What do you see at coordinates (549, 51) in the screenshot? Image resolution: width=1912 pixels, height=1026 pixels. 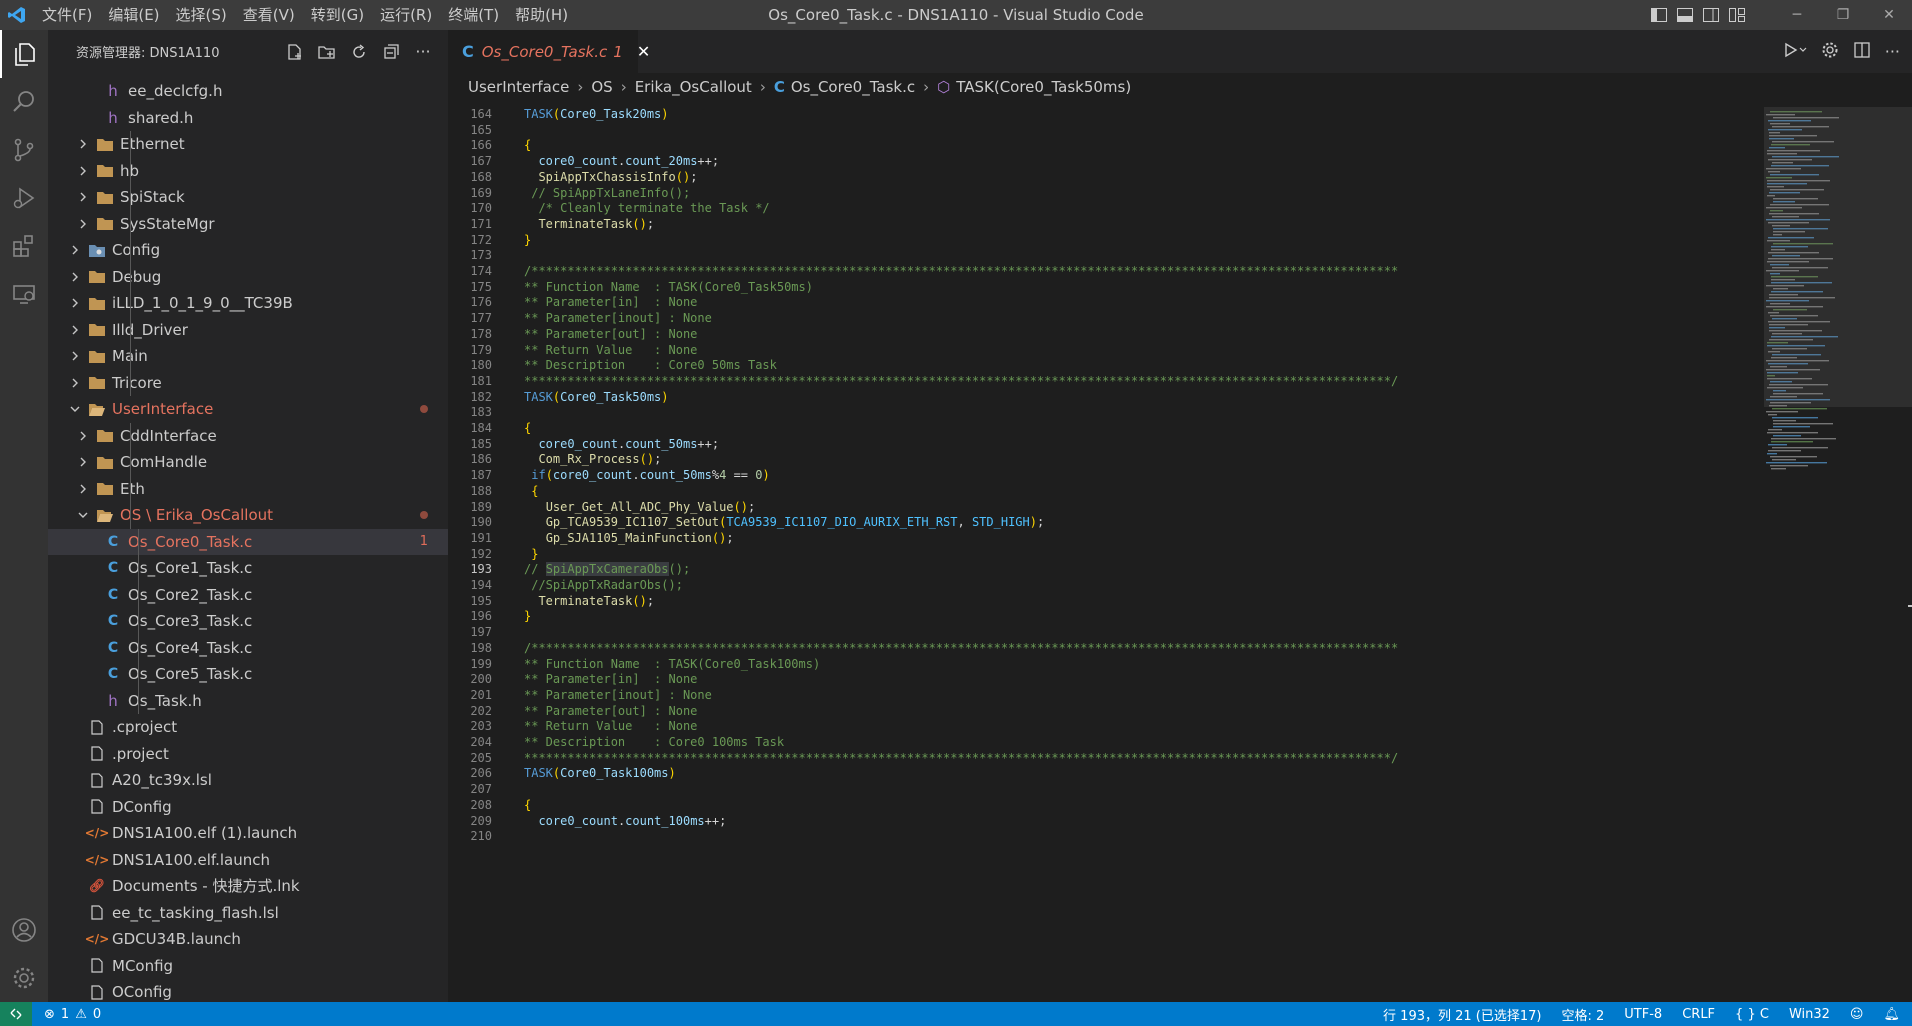 I see `tab-os-core0-task: C Os_Core0_Task.c 1 ✕` at bounding box center [549, 51].